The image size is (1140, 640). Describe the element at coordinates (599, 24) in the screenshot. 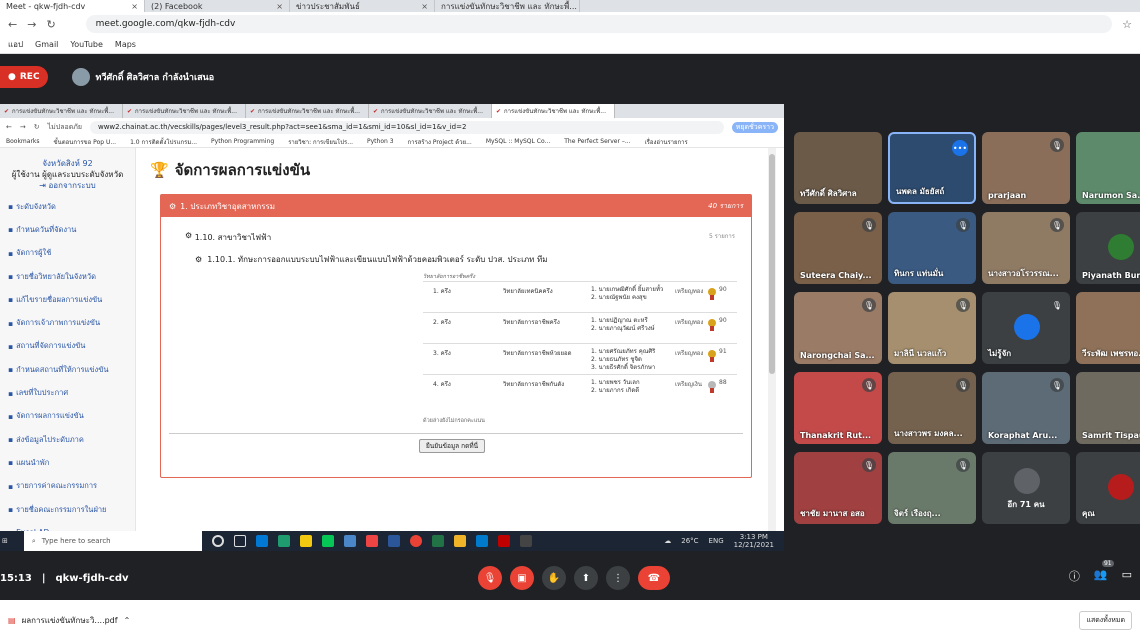

I see `url-field: meet.google.com/qkw-fjdh-cdv` at that location.